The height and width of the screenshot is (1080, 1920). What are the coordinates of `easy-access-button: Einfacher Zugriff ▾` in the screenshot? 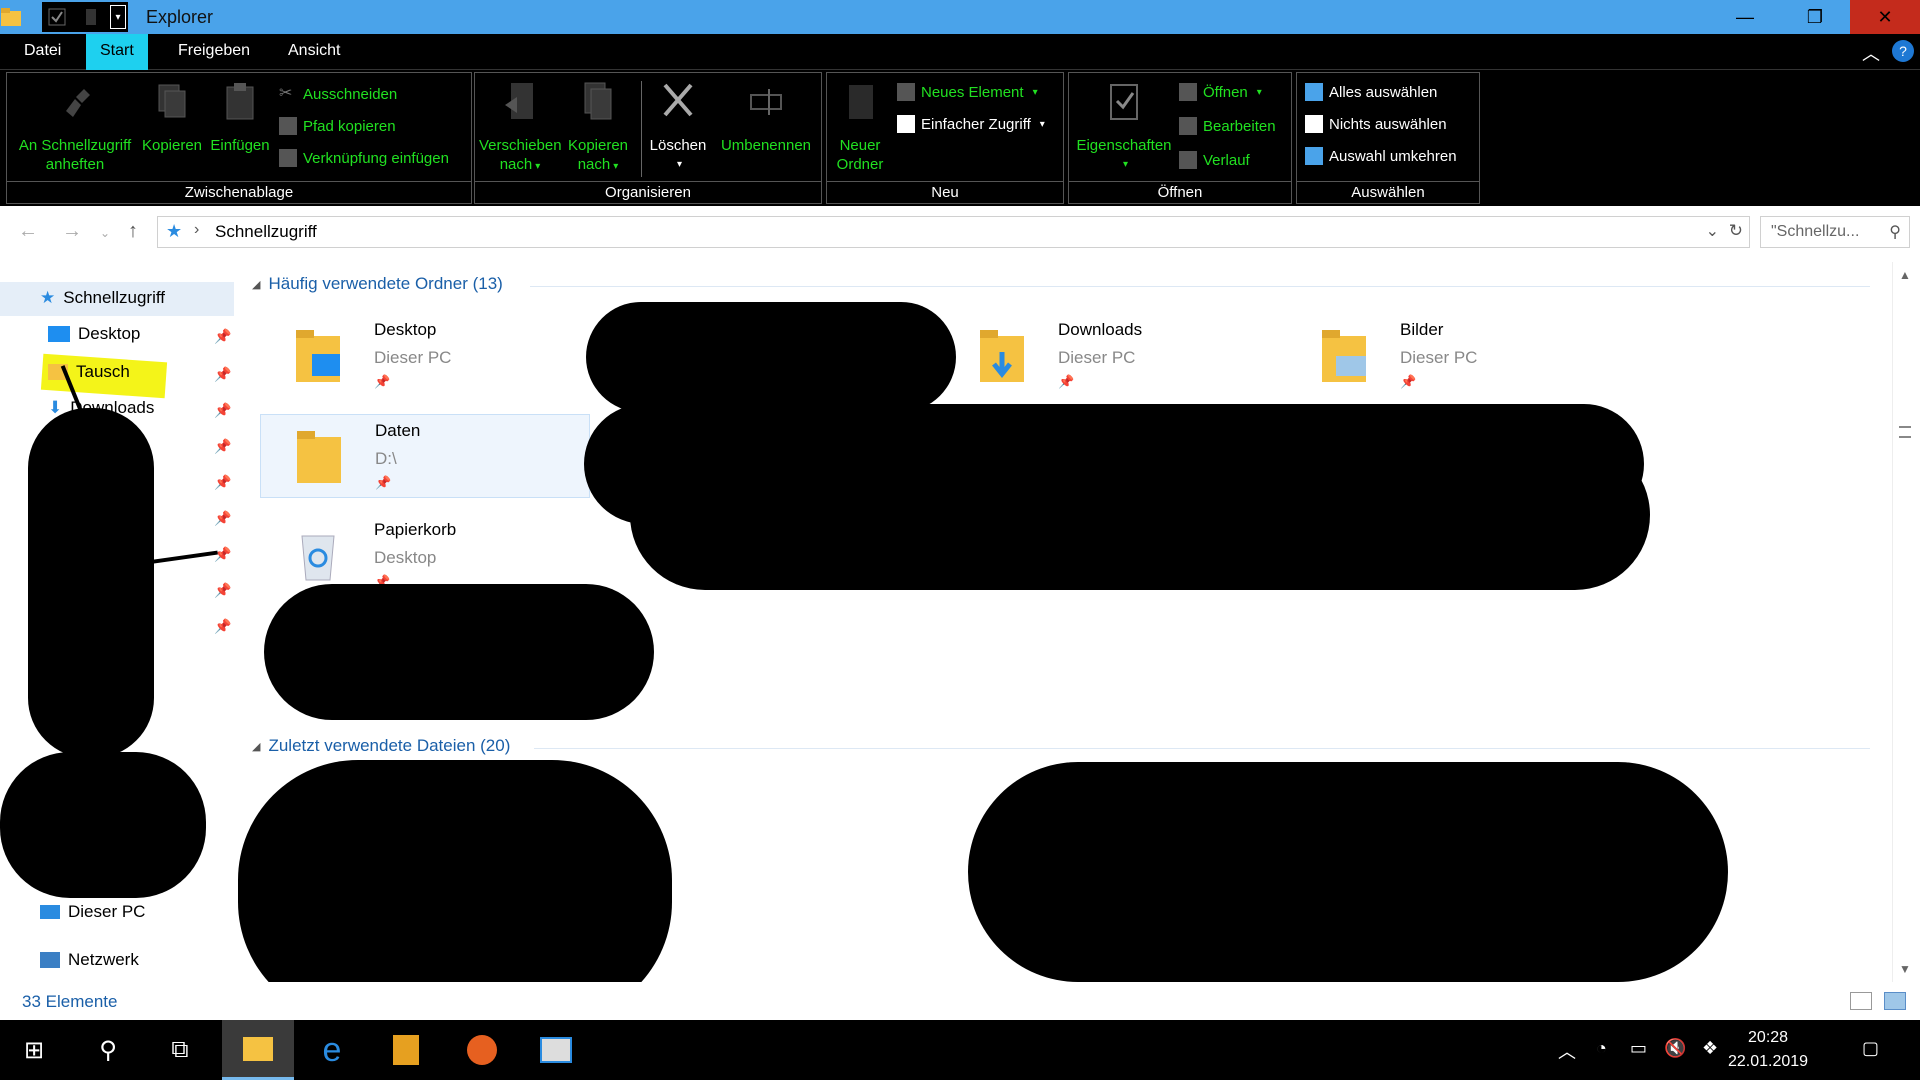 It's located at (971, 124).